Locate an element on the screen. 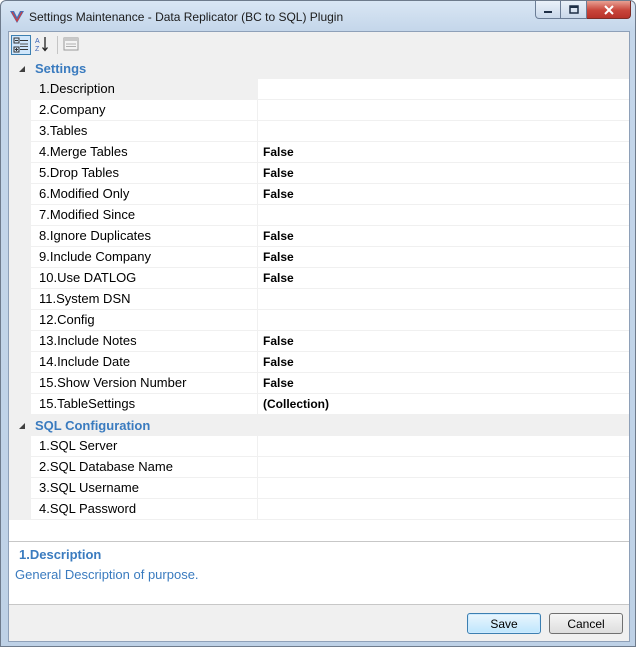 Image resolution: width=638 pixels, height=649 pixels. property-name: 15.Show Version Number is located at coordinates (144, 383).